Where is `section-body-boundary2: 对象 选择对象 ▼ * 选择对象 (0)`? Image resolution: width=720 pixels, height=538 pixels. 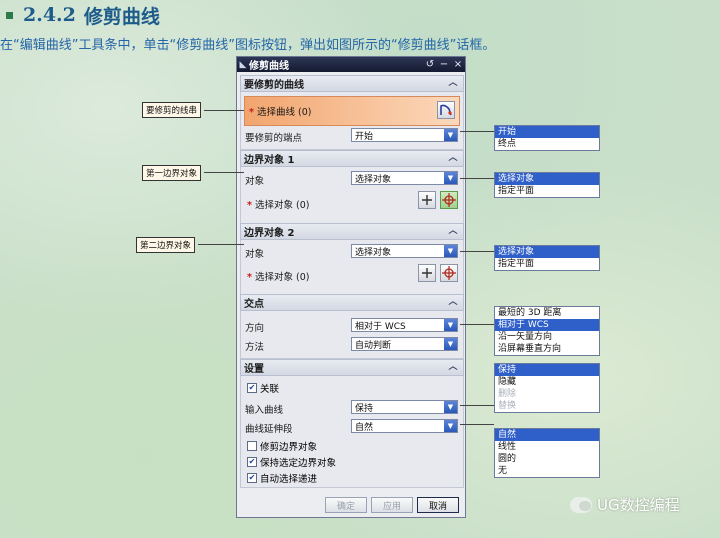
section-body-boundary2: 对象 选择对象 ▼ * 选择对象 (0) is located at coordinates (352, 268).